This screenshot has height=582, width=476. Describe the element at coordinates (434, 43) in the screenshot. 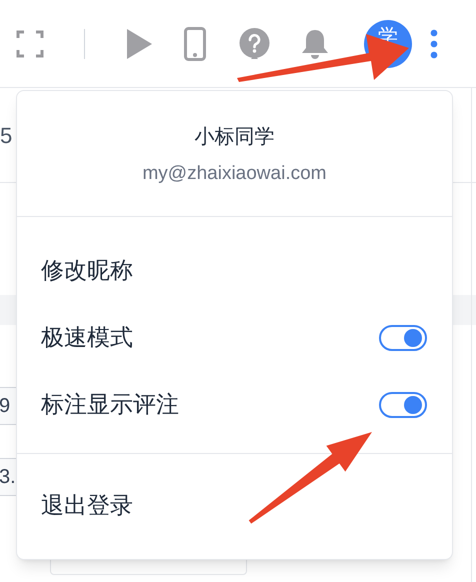

I see `more-icon` at that location.